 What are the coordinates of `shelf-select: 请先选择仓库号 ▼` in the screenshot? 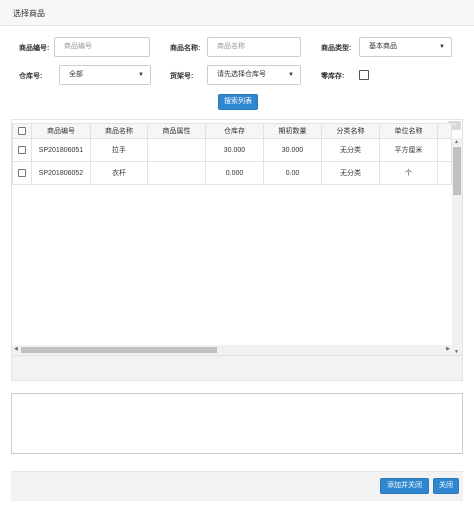 It's located at (254, 75).